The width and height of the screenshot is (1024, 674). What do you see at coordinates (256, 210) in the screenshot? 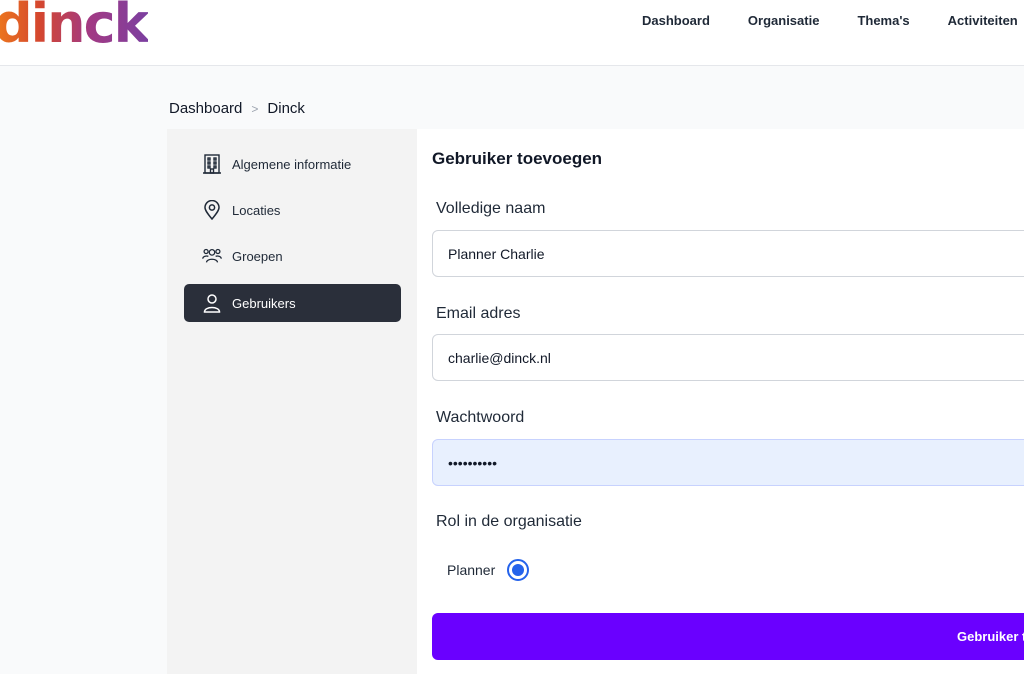
I see `sidebar-item-label: Locaties` at bounding box center [256, 210].